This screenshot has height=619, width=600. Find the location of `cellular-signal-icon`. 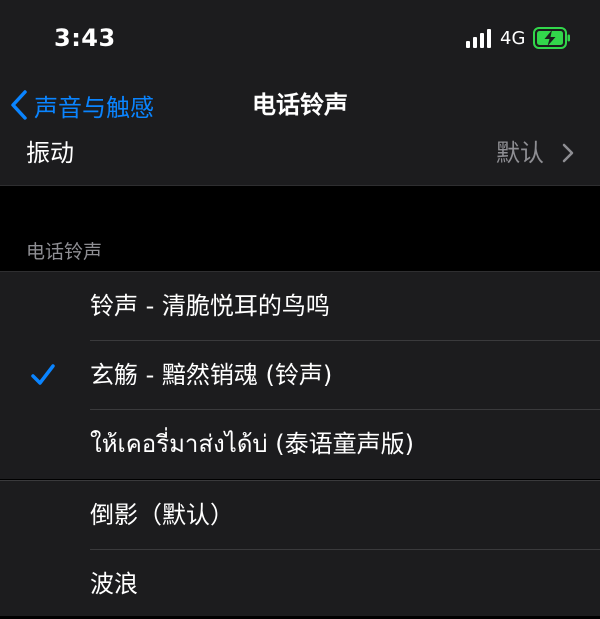

cellular-signal-icon is located at coordinates (479, 38).